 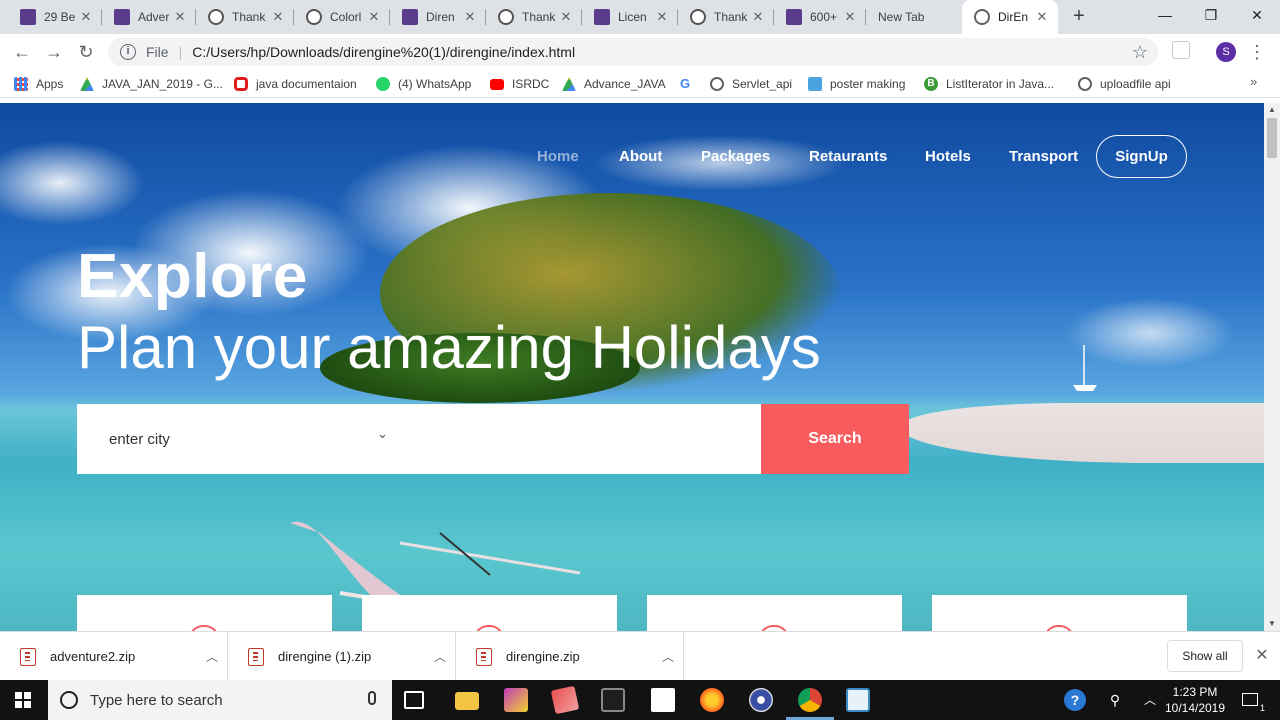 What do you see at coordinates (342, 17) in the screenshot?
I see `browser-tab: Colorl ✕` at bounding box center [342, 17].